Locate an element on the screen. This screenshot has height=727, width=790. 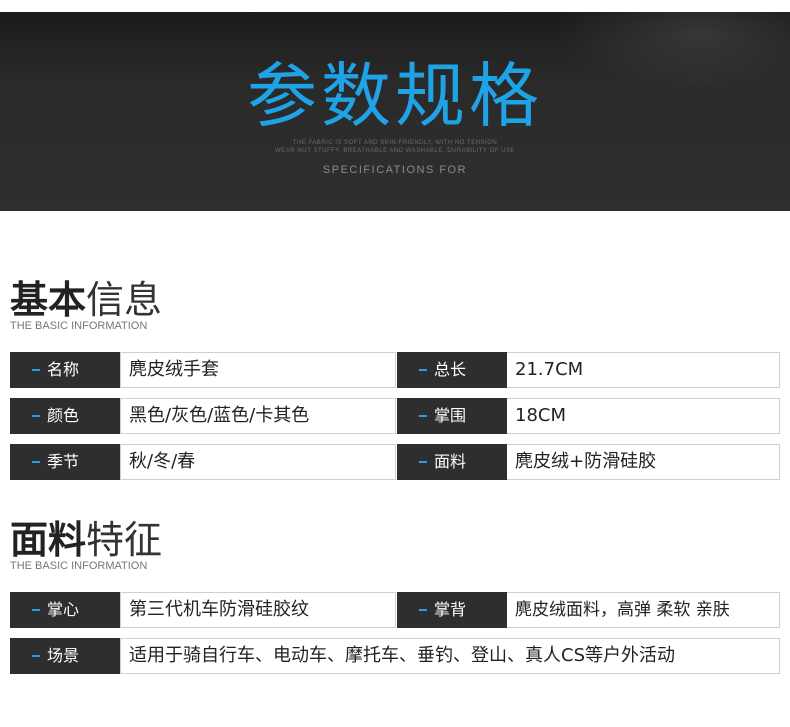
spec-value-season: 秋/冬/春 is located at coordinates (258, 462).